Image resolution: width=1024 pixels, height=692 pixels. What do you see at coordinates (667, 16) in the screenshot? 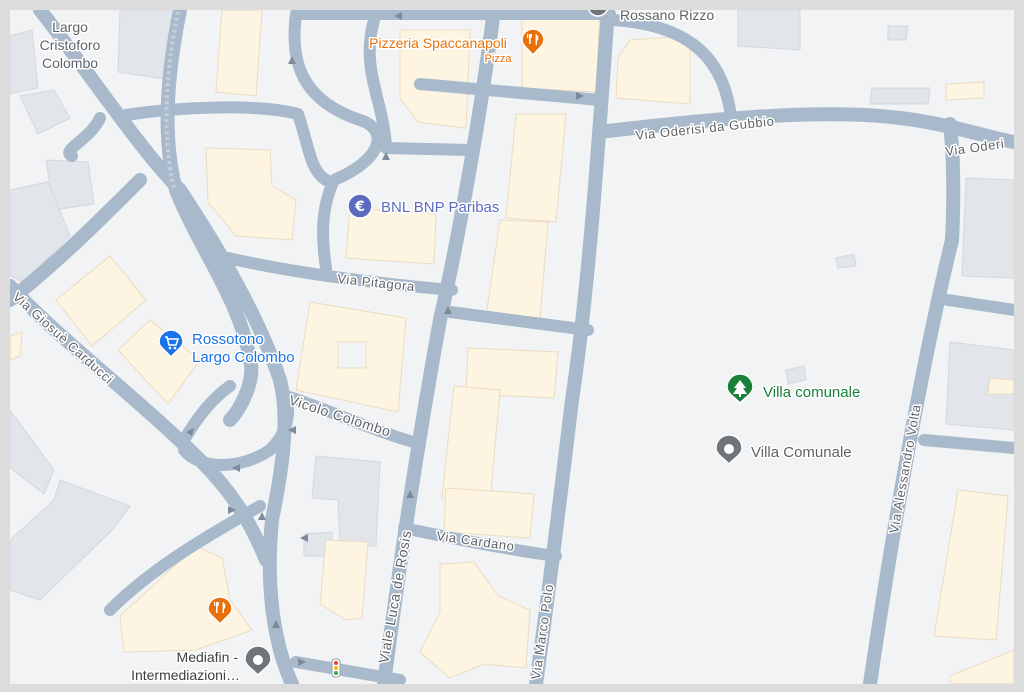
I see `poi-label: Rossano Rizzo` at bounding box center [667, 16].